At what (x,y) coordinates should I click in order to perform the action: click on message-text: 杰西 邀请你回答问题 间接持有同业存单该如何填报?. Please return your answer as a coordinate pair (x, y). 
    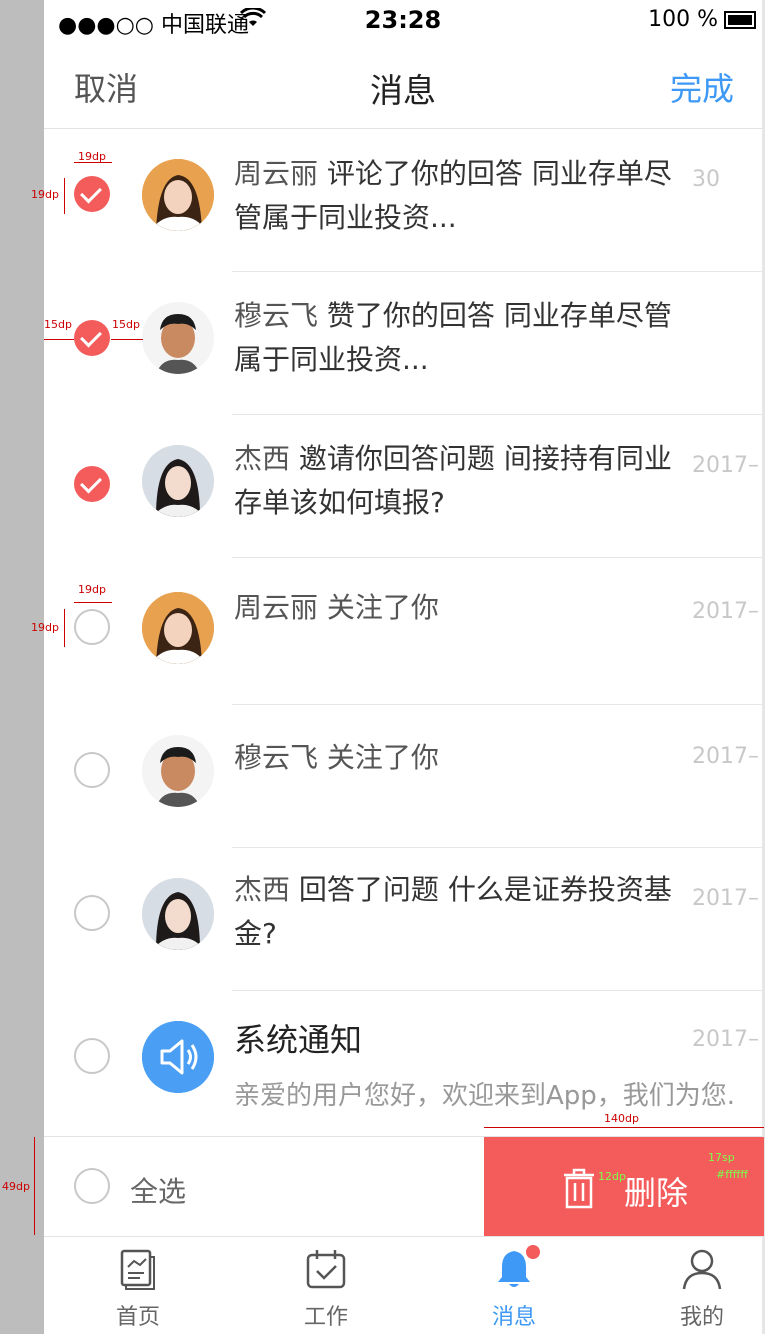
    Looking at the image, I should click on (464, 481).